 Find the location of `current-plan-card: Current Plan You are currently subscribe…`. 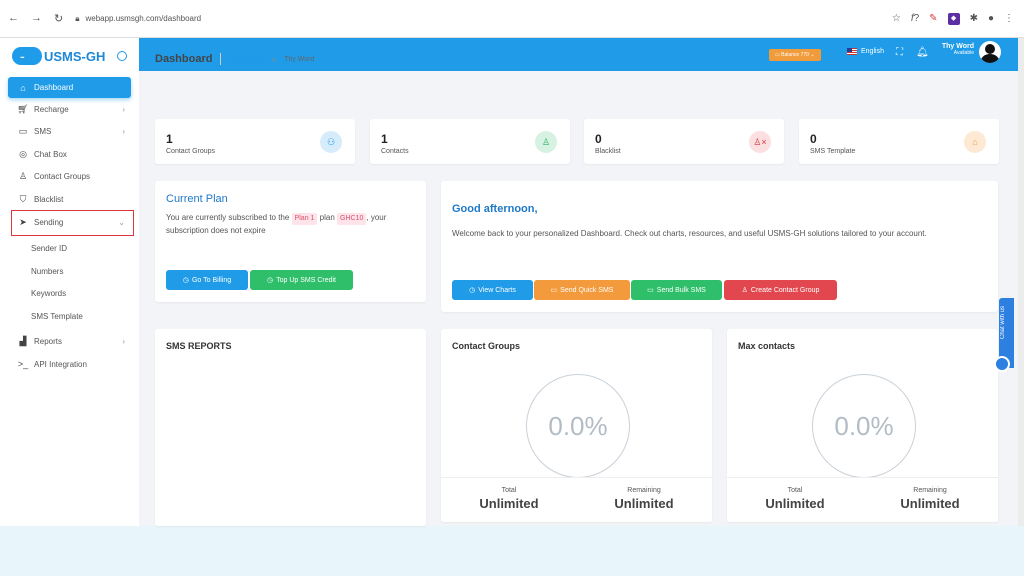

current-plan-card: Current Plan You are currently subscribe… is located at coordinates (290, 241).